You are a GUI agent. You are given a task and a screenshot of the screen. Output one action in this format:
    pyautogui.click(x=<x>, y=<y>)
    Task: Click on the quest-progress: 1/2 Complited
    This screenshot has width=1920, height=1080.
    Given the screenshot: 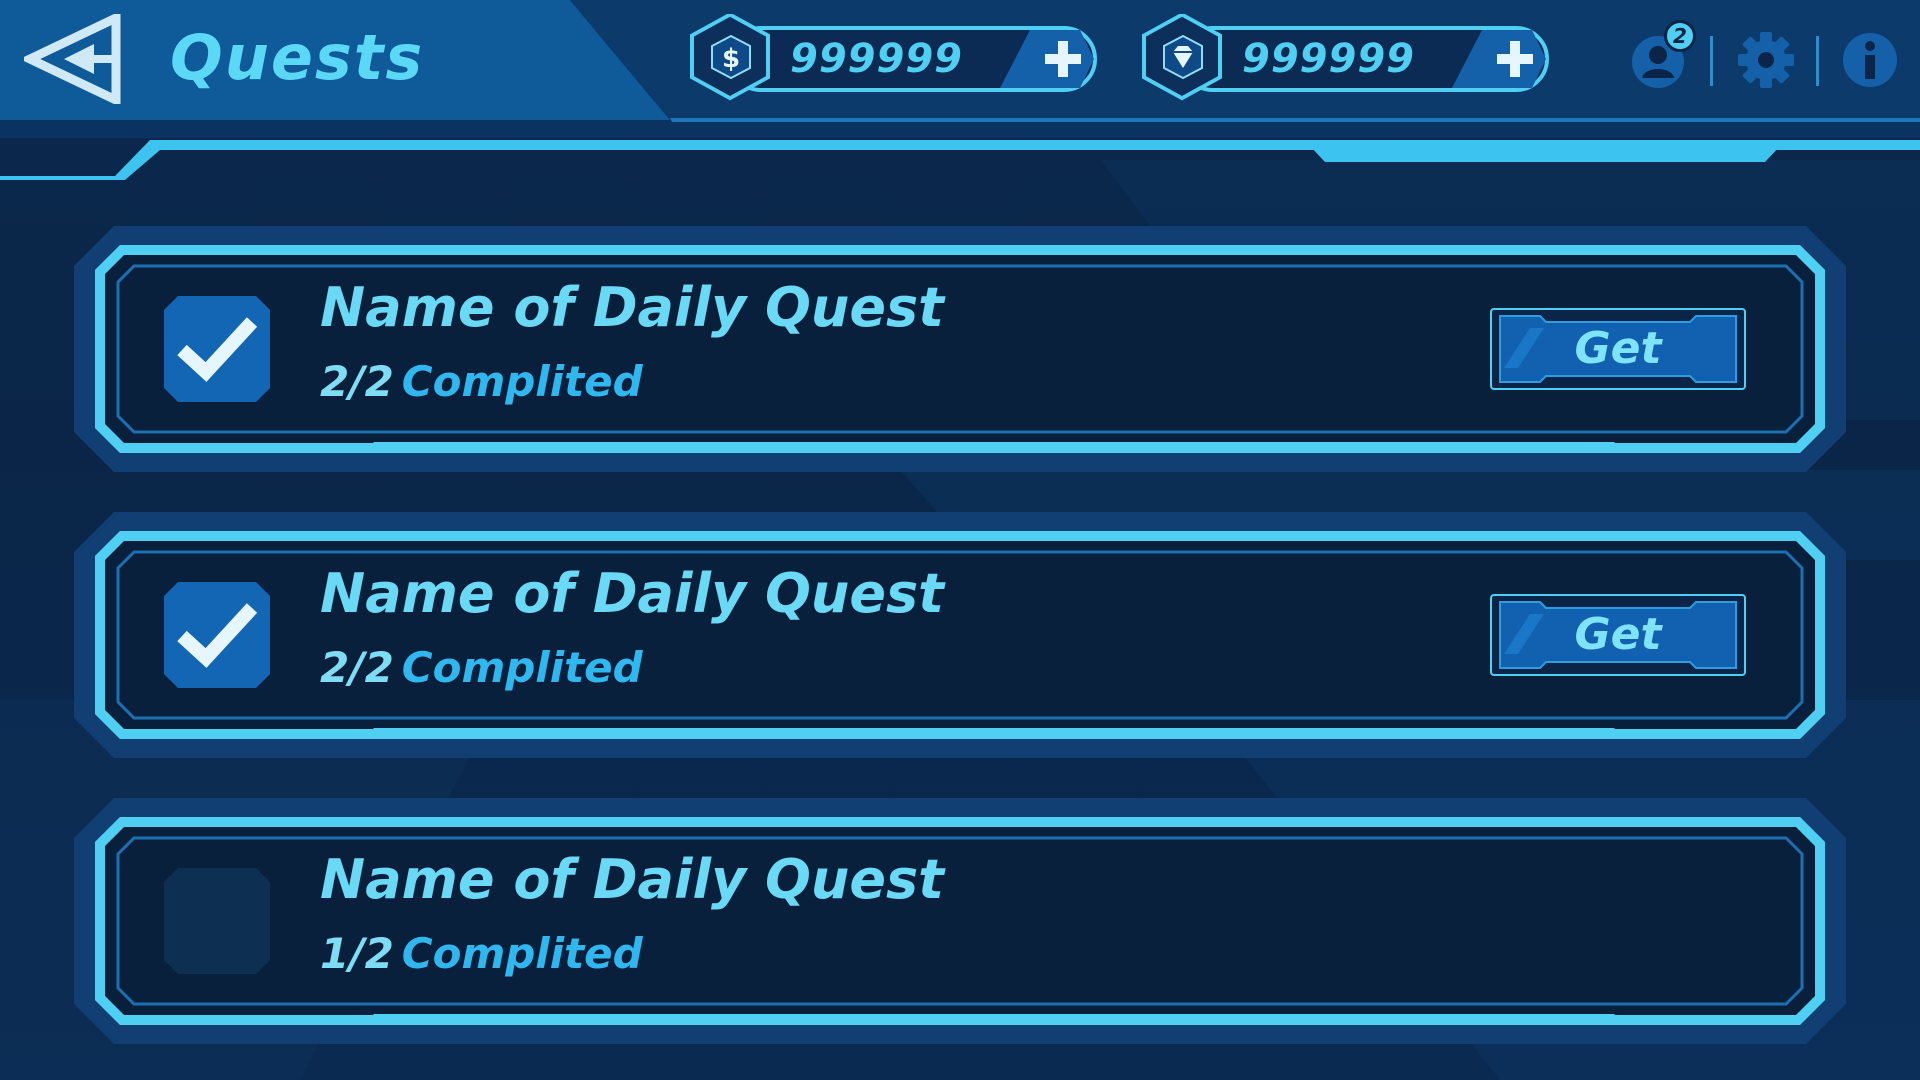 What is the action you would take?
    pyautogui.click(x=481, y=954)
    